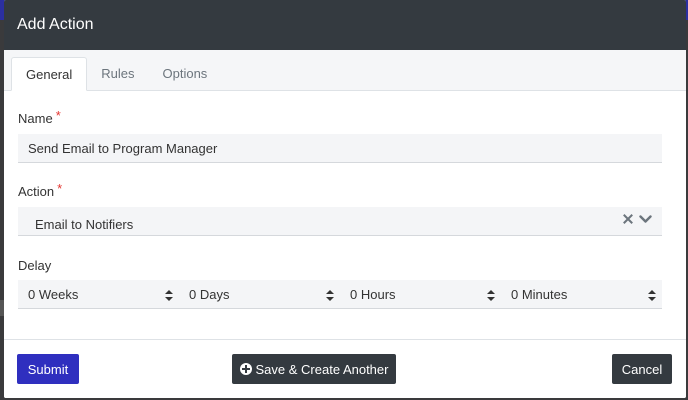 Image resolution: width=688 pixels, height=400 pixels. Describe the element at coordinates (340, 190) in the screenshot. I see `action-label-row: Action *` at that location.